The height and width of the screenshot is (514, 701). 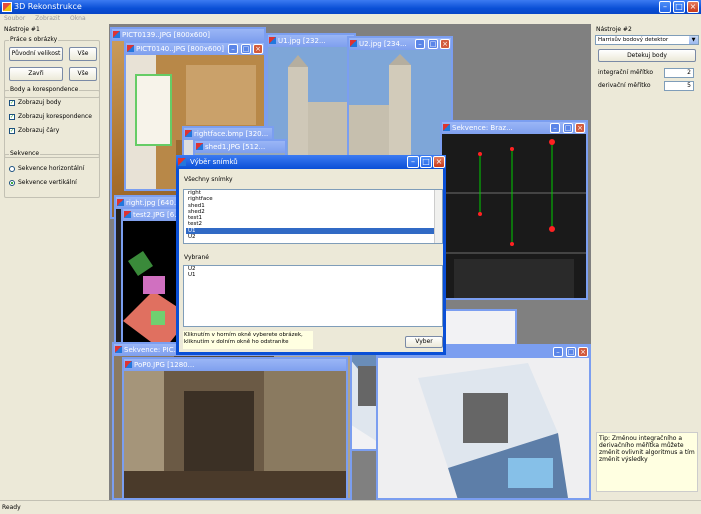 I want to click on int-scale-label: integrační měřítko, so click(x=626, y=72).